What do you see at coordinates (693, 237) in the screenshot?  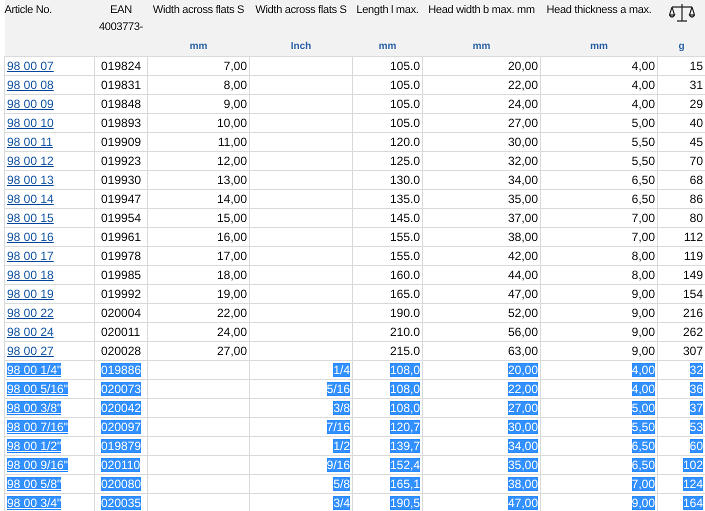 I see `table-cell: 112` at bounding box center [693, 237].